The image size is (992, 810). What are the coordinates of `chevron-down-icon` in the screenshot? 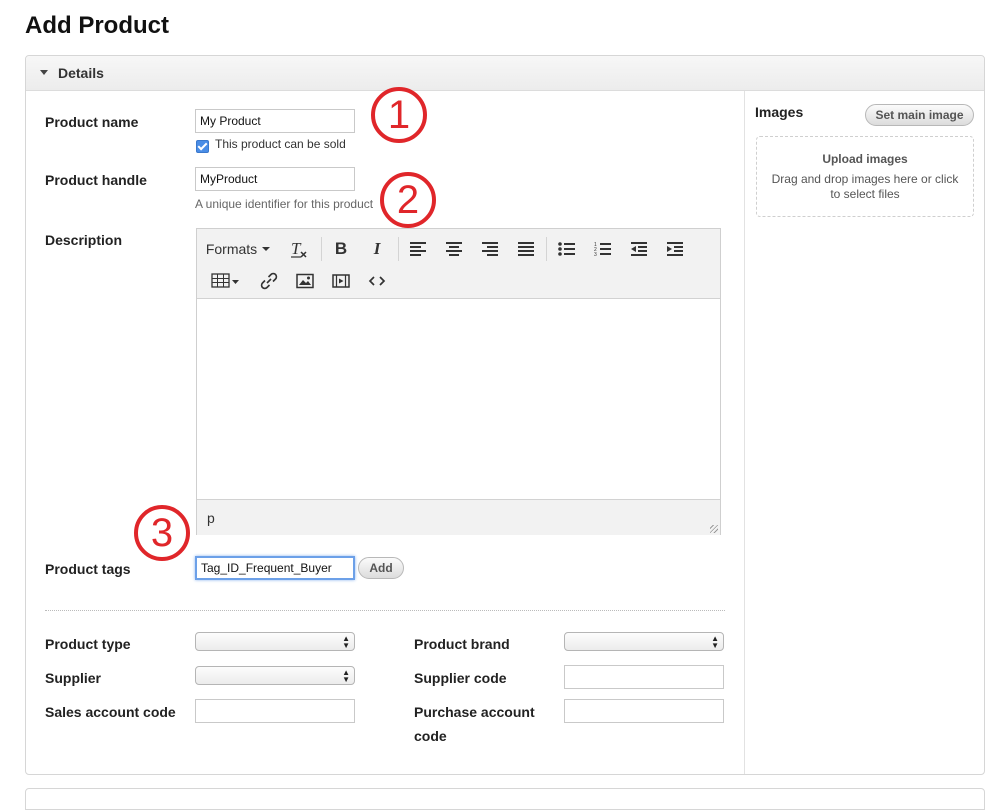 It's located at (266, 249).